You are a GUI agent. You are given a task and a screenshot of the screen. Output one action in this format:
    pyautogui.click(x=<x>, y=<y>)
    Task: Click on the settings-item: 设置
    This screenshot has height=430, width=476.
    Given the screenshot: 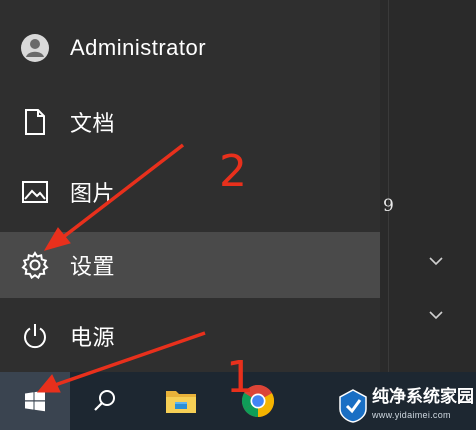 What is the action you would take?
    pyautogui.click(x=190, y=265)
    